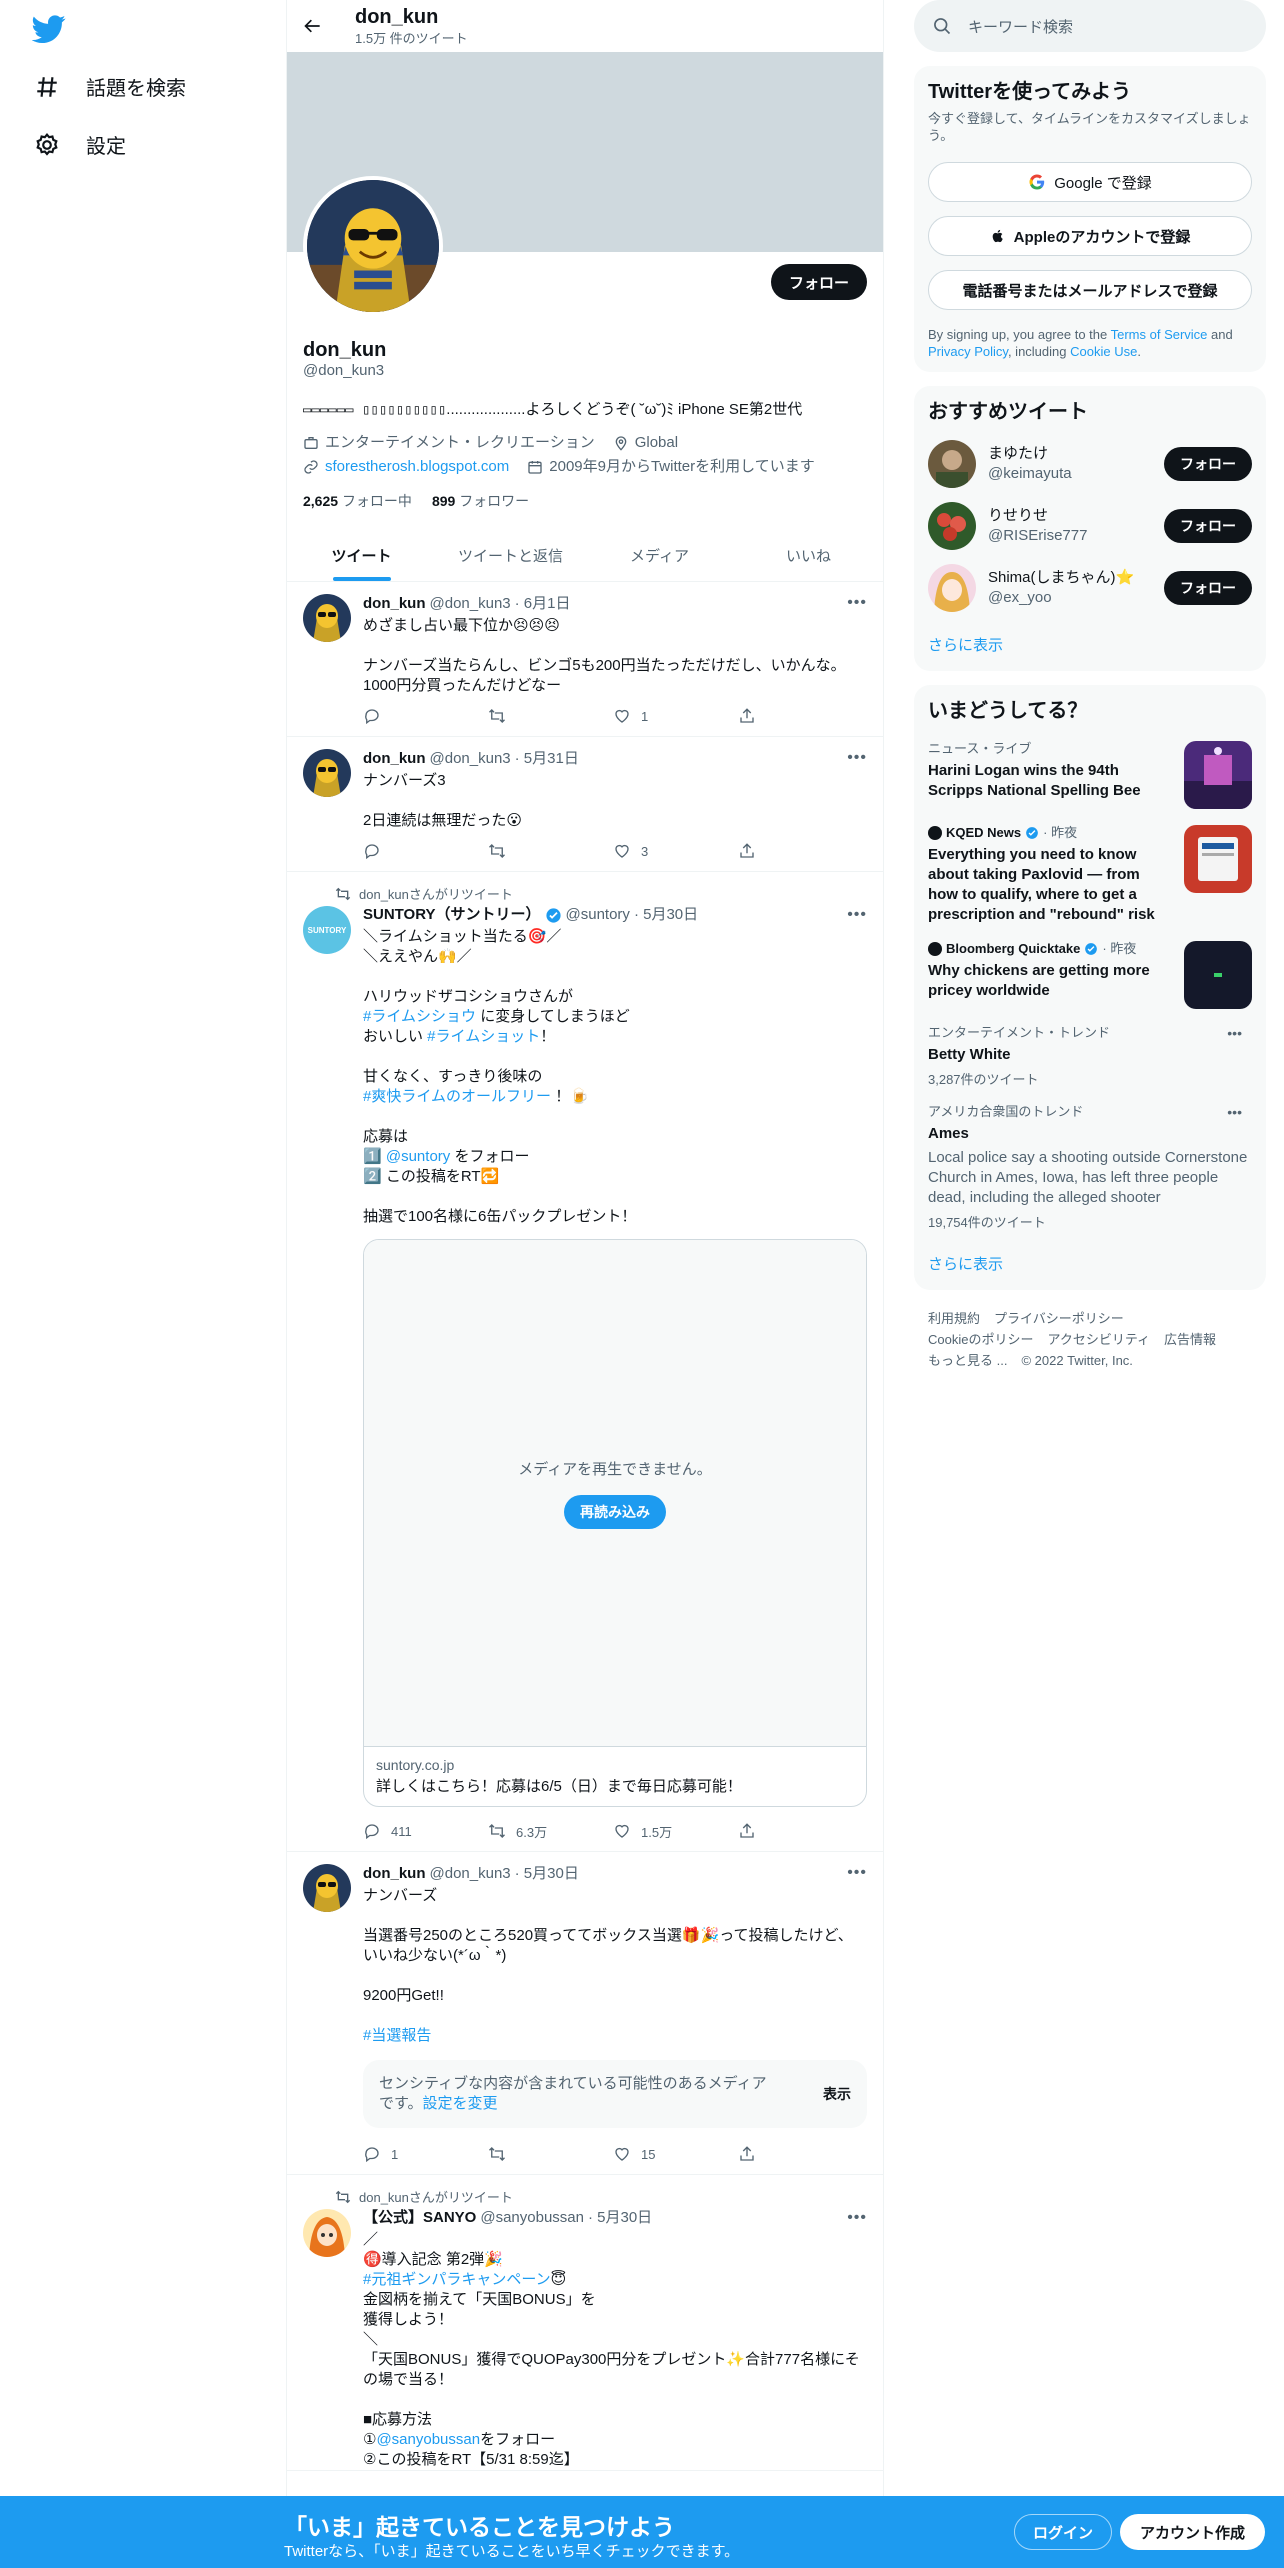 Image resolution: width=1284 pixels, height=2568 pixels. What do you see at coordinates (425, 2154) in the screenshot?
I see `reply-button: 1` at bounding box center [425, 2154].